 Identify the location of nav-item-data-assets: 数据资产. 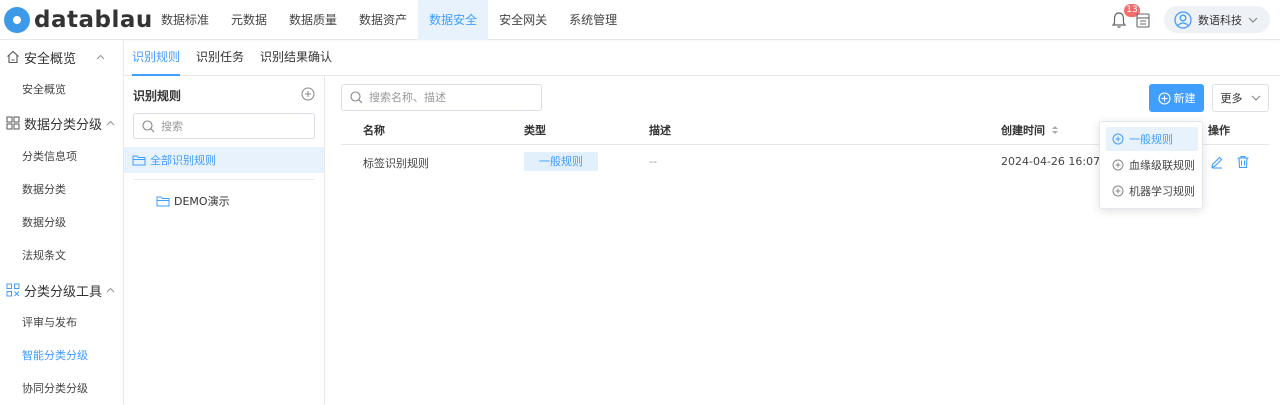
(383, 20).